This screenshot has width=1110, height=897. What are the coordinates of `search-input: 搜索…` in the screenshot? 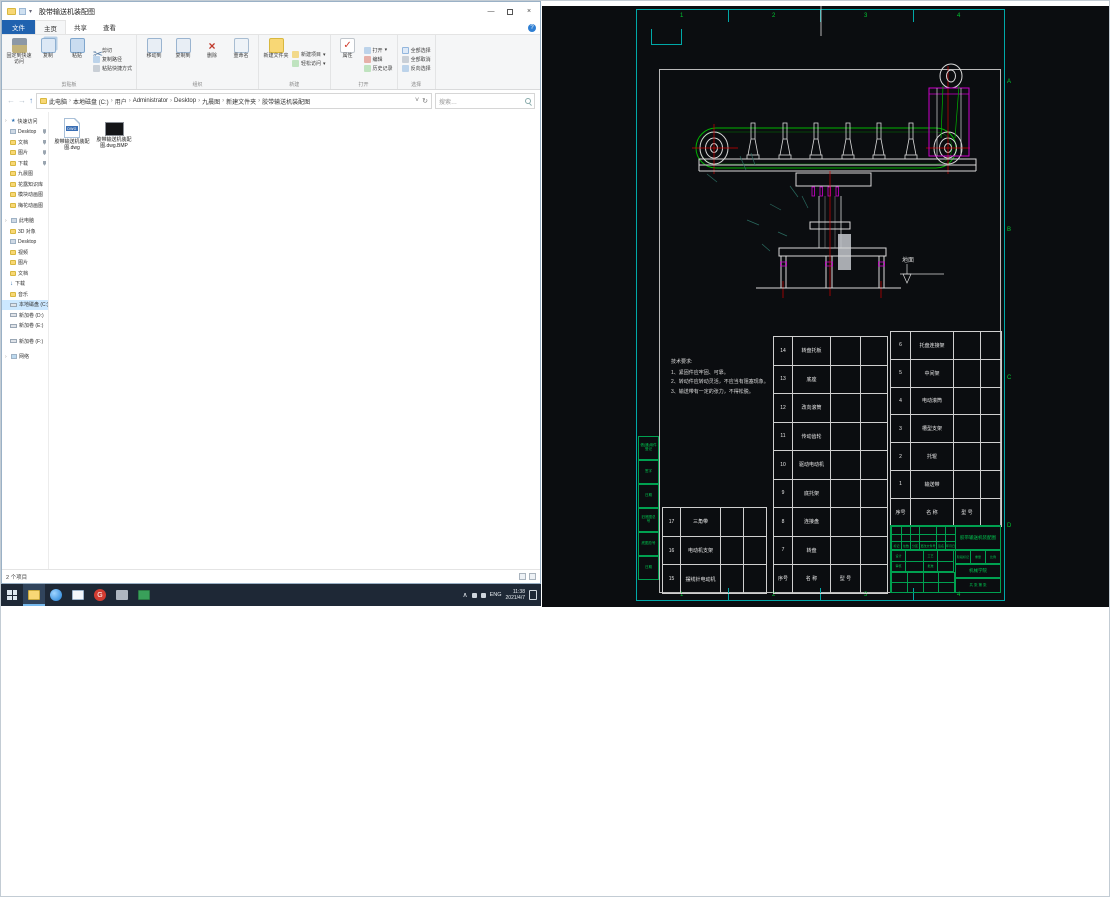 It's located at (485, 101).